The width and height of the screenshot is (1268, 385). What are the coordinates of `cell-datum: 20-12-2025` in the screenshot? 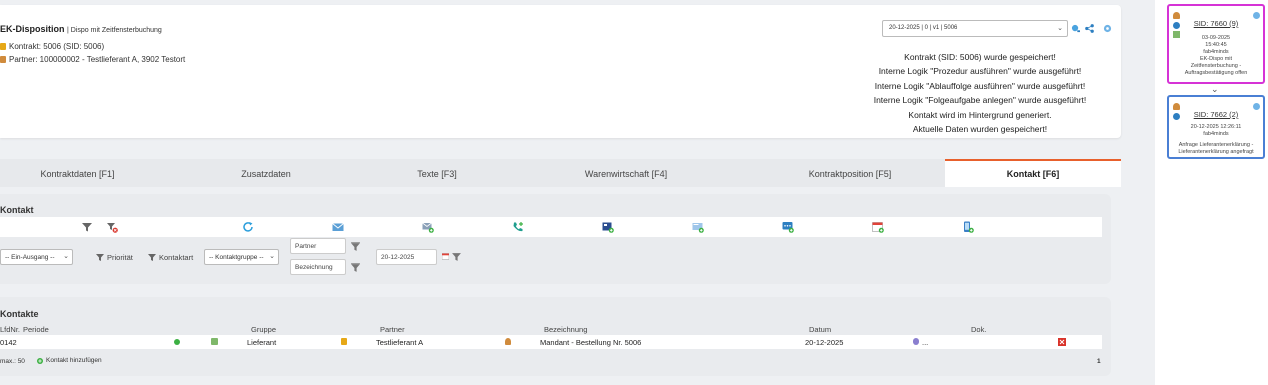 It's located at (824, 342).